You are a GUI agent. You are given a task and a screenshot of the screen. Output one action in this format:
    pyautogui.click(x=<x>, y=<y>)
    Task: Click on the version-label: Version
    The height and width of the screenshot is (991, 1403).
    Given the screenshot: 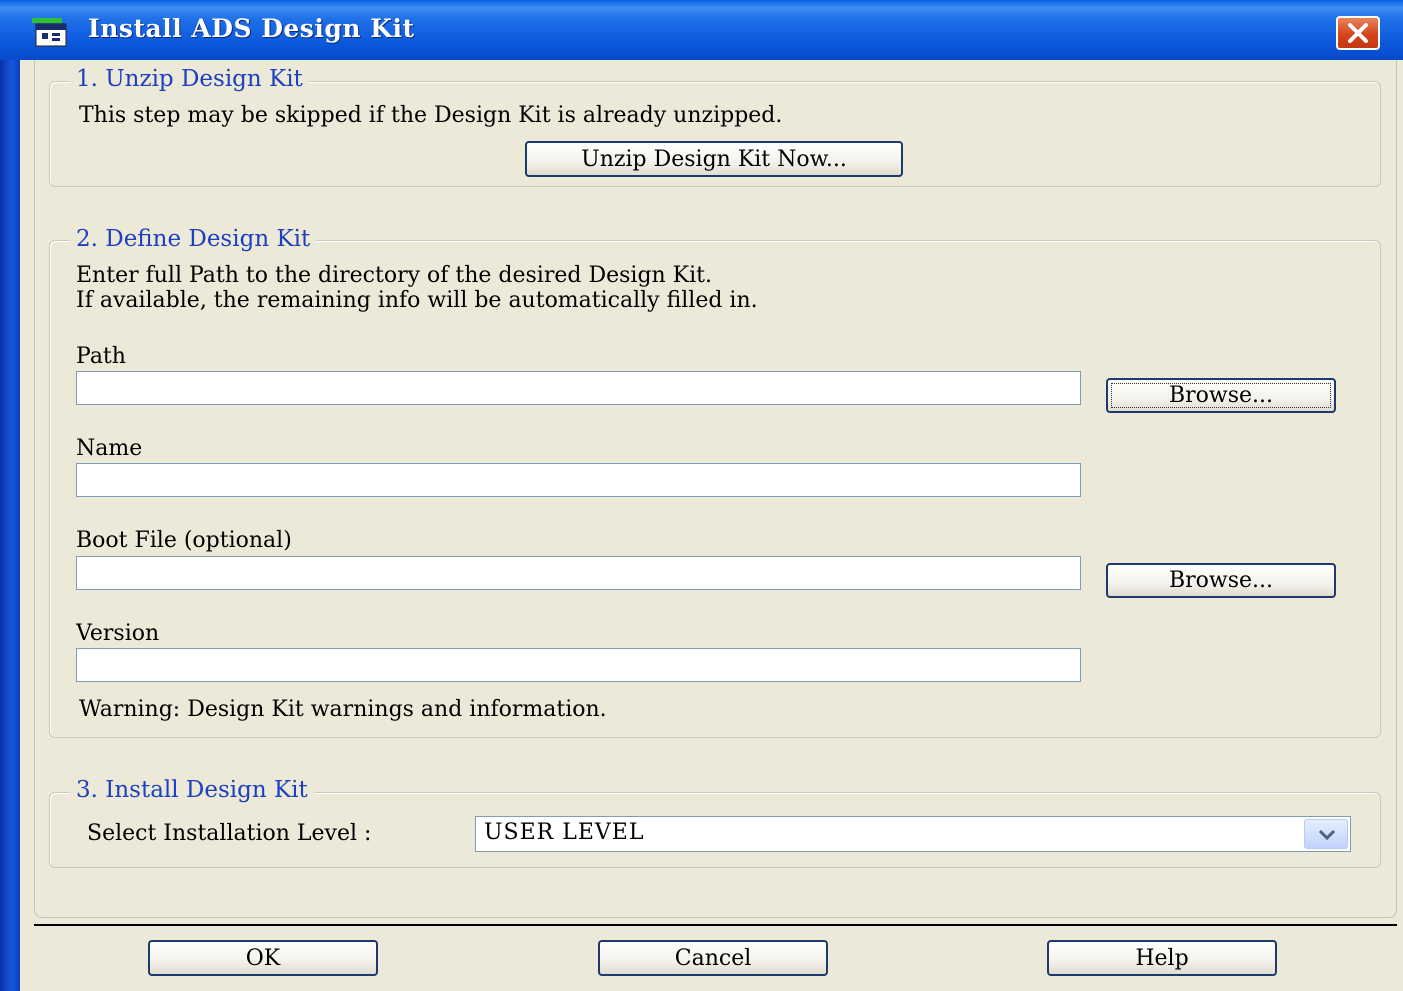 What is the action you would take?
    pyautogui.click(x=118, y=633)
    